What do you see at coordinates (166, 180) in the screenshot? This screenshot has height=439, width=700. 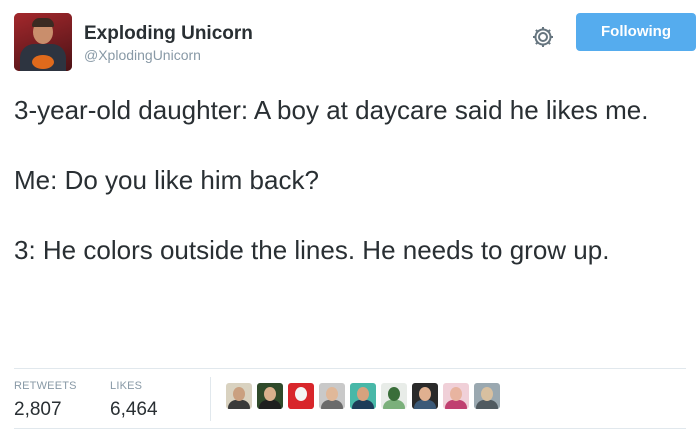 I see `tweet-line-2: Me: Do you like him back?` at bounding box center [166, 180].